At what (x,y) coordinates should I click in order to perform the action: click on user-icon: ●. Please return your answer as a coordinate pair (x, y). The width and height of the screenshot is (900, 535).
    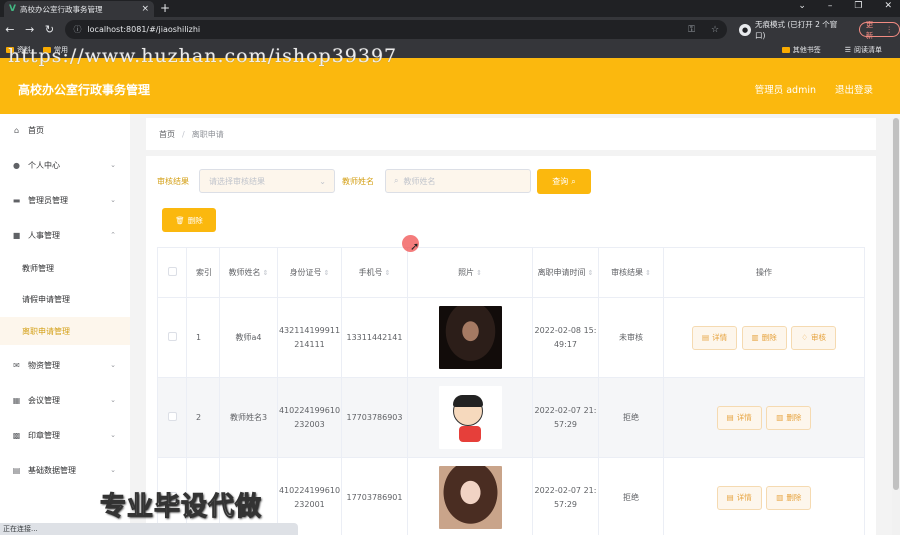
    Looking at the image, I should click on (16, 165).